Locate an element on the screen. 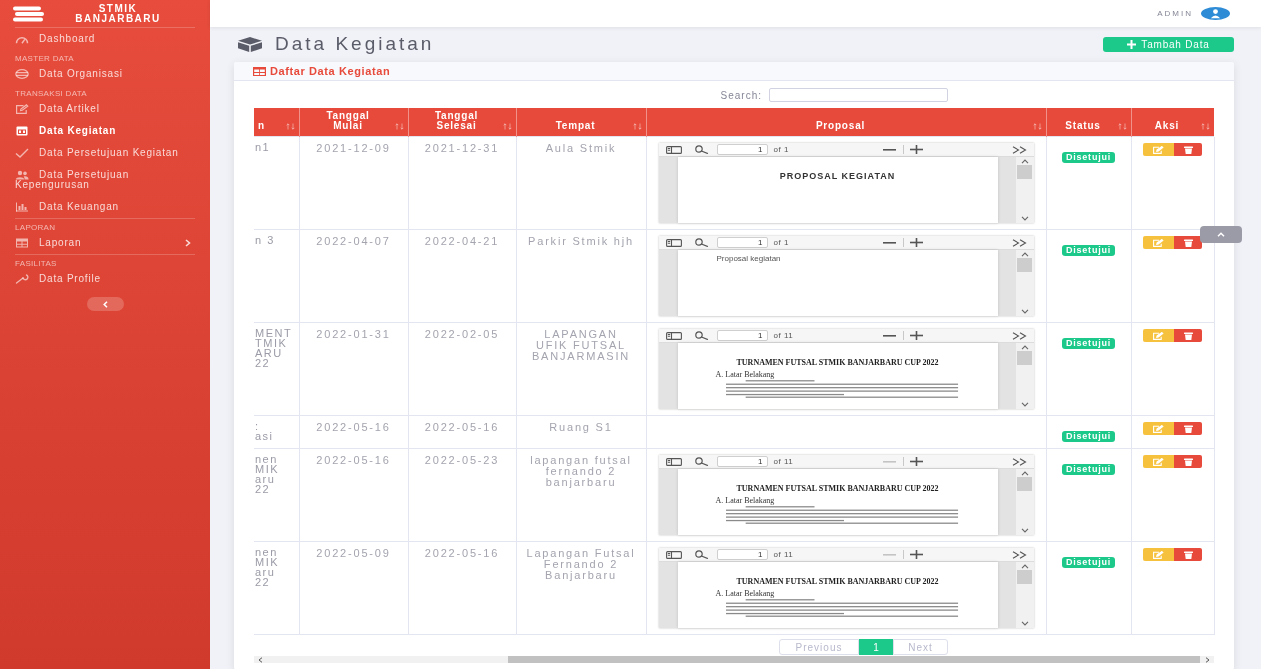 The height and width of the screenshot is (669, 1261). sidebar-toggle-button is located at coordinates (105, 304).